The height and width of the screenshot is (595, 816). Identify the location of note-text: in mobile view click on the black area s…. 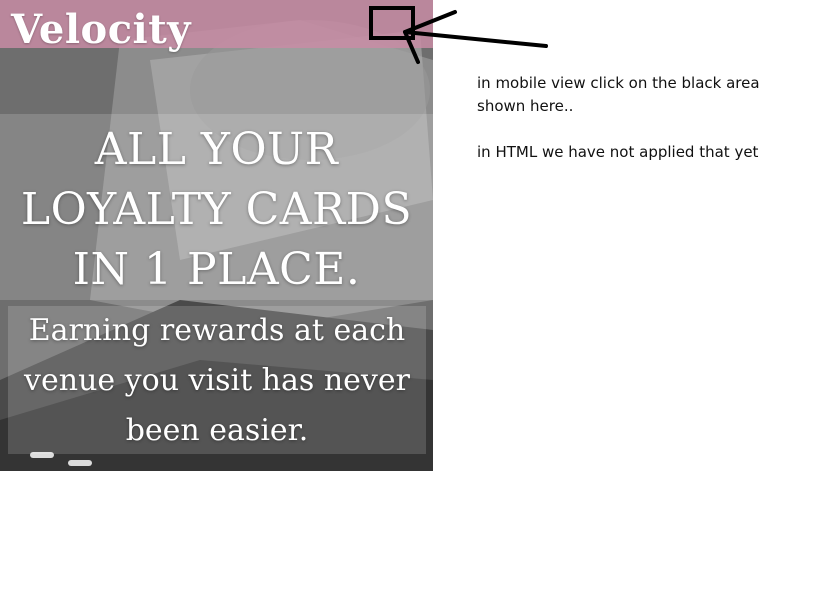
(618, 94).